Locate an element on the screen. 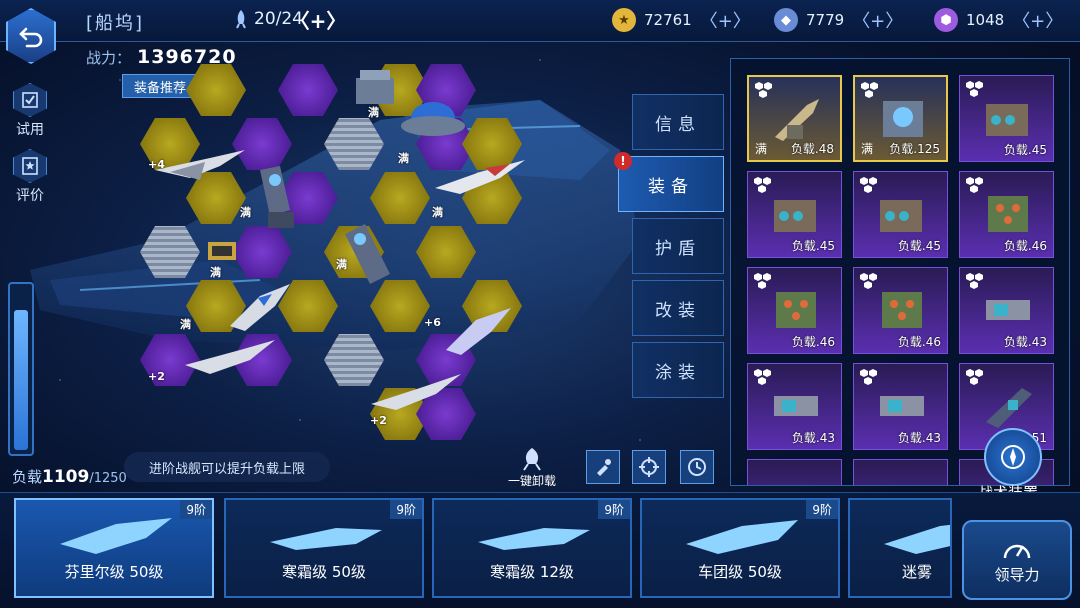 The width and height of the screenshot is (1080, 608). ship-name: 寒霜级 50级 is located at coordinates (324, 572).